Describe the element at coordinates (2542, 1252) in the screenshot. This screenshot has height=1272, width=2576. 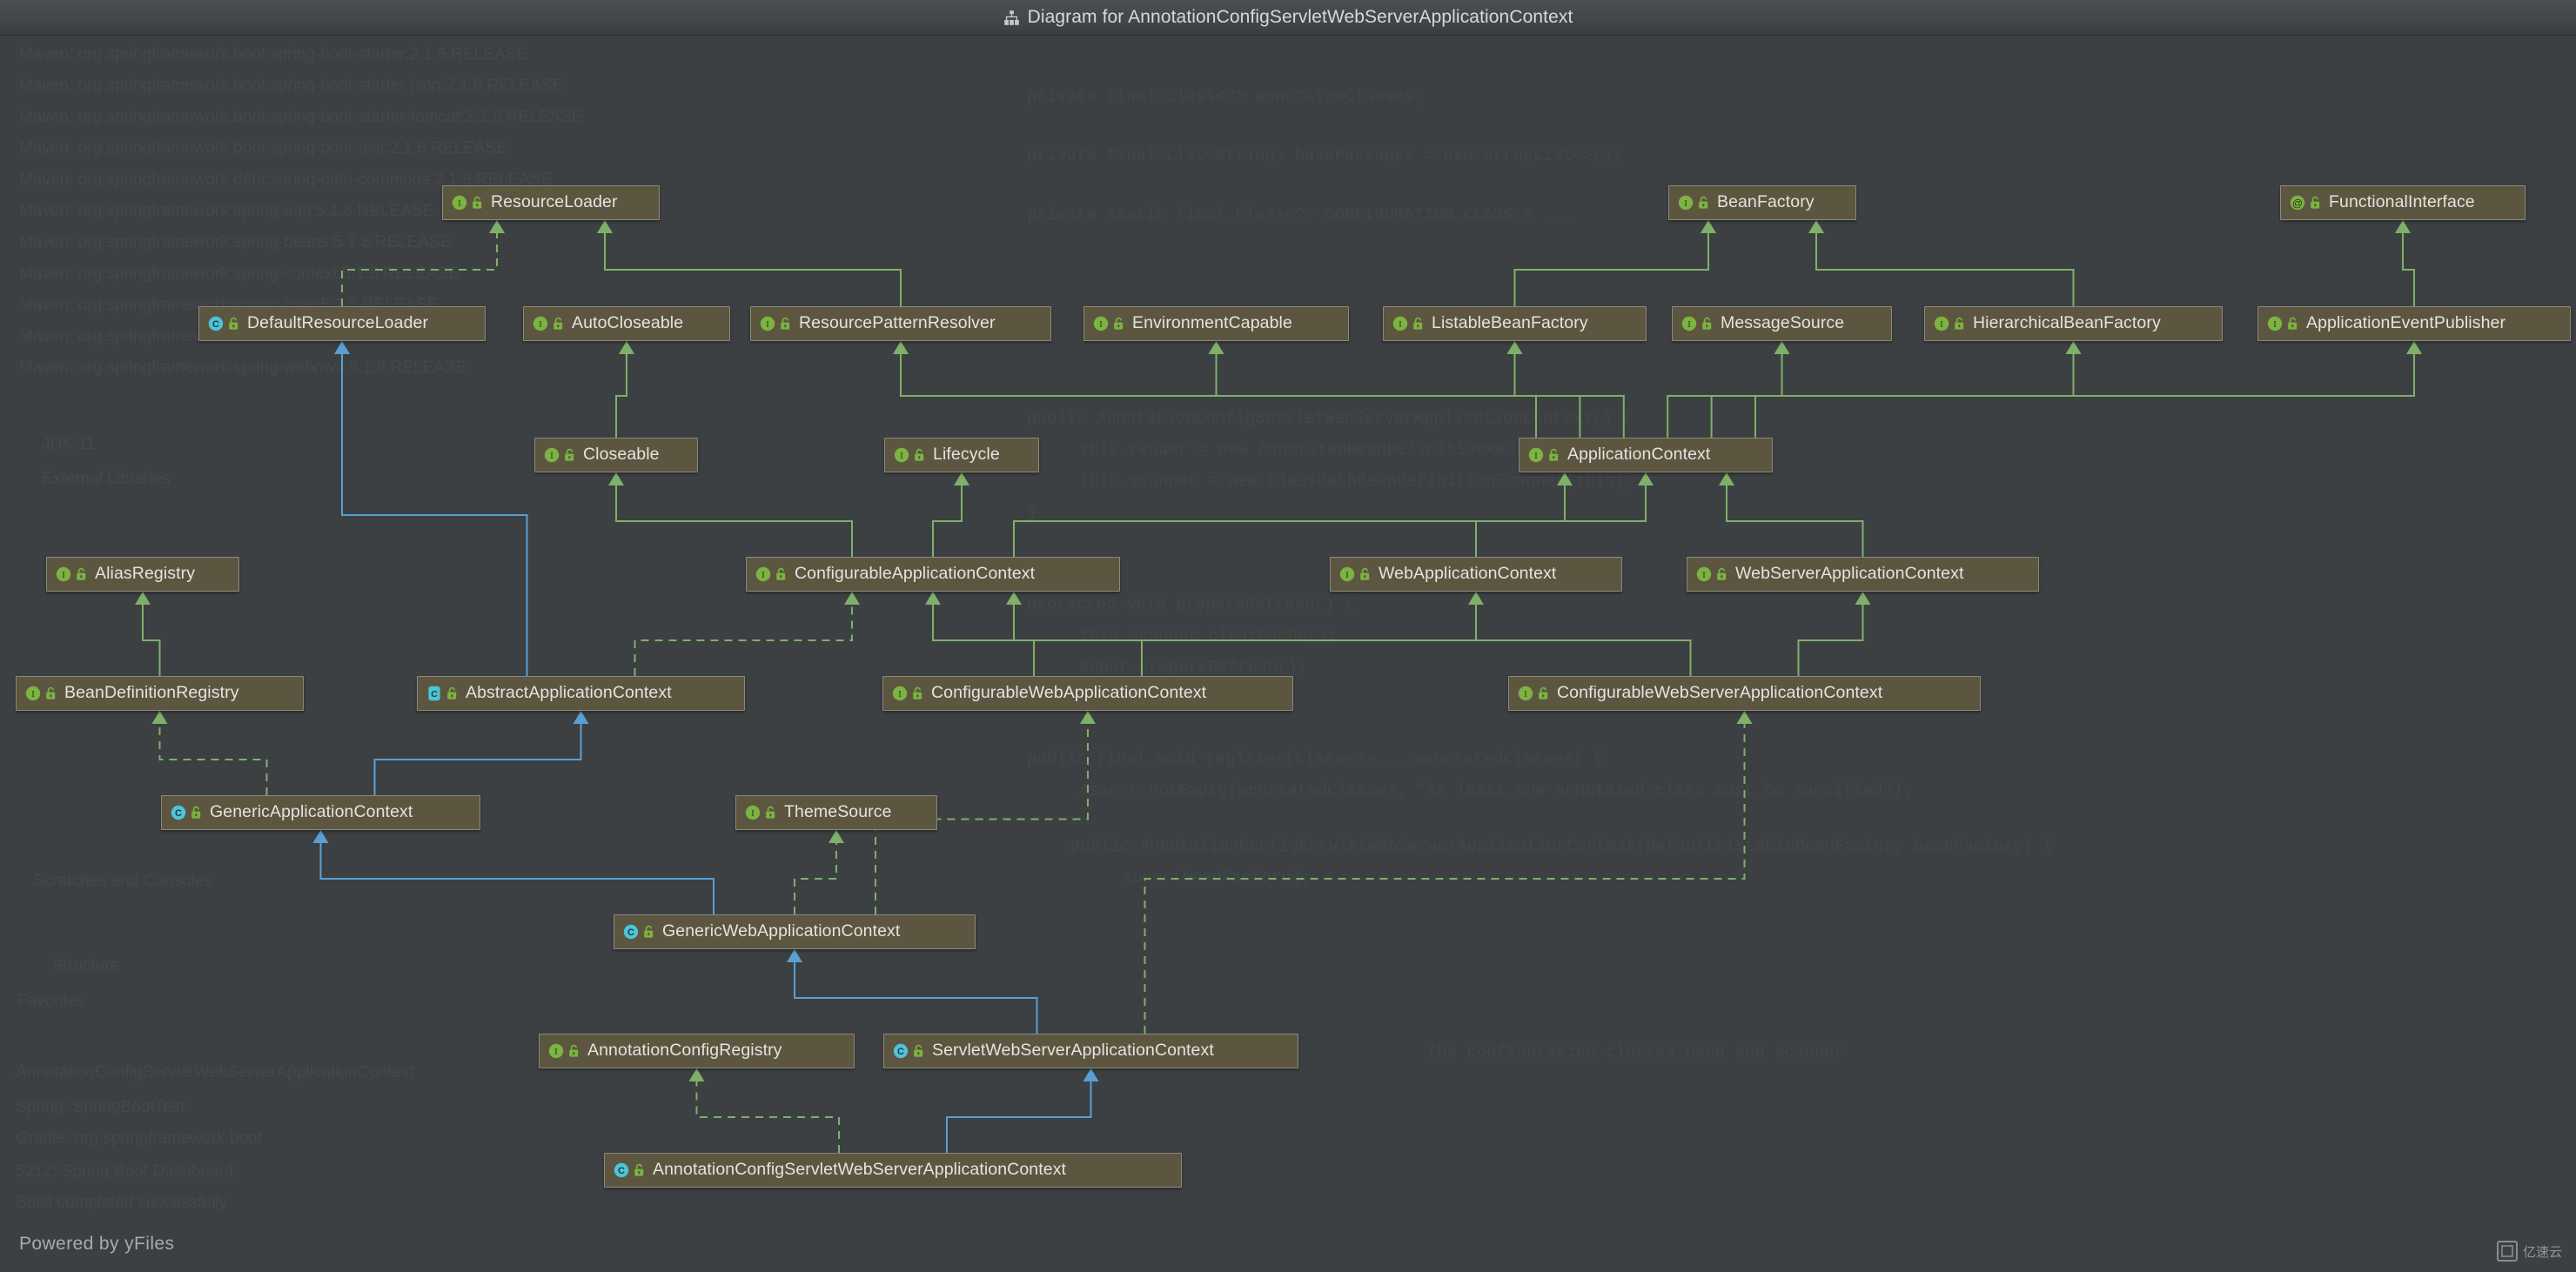
I see `watermark-text: 亿速云` at that location.